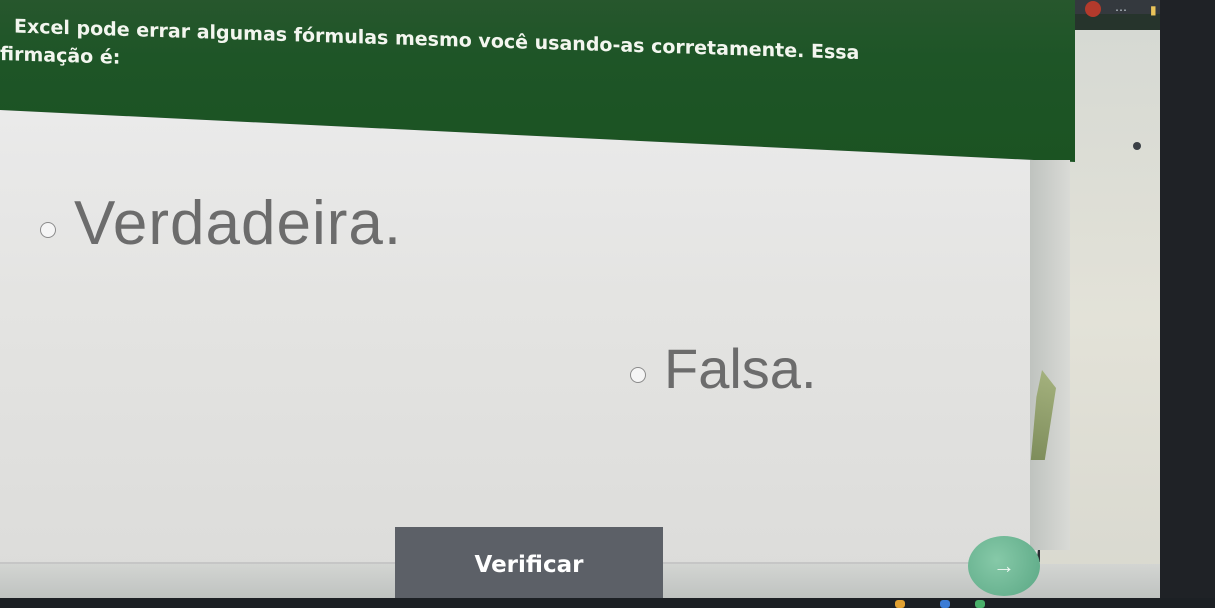 The image size is (1215, 608). Describe the element at coordinates (740, 368) in the screenshot. I see `option-falsa-label: Falsa.` at that location.